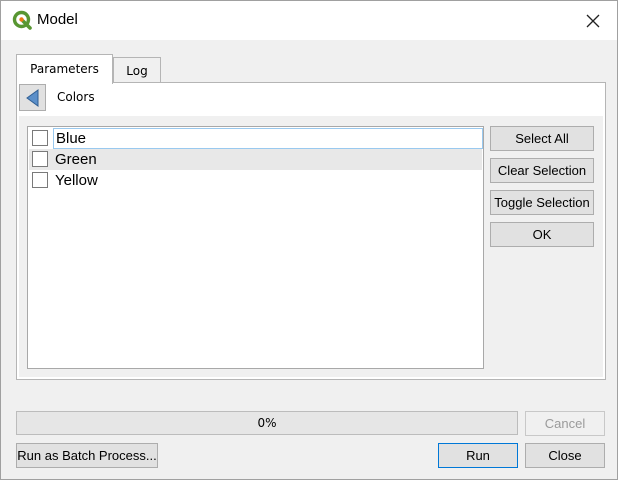 This screenshot has width=618, height=480. What do you see at coordinates (76, 180) in the screenshot?
I see `option-label: Yellow` at bounding box center [76, 180].